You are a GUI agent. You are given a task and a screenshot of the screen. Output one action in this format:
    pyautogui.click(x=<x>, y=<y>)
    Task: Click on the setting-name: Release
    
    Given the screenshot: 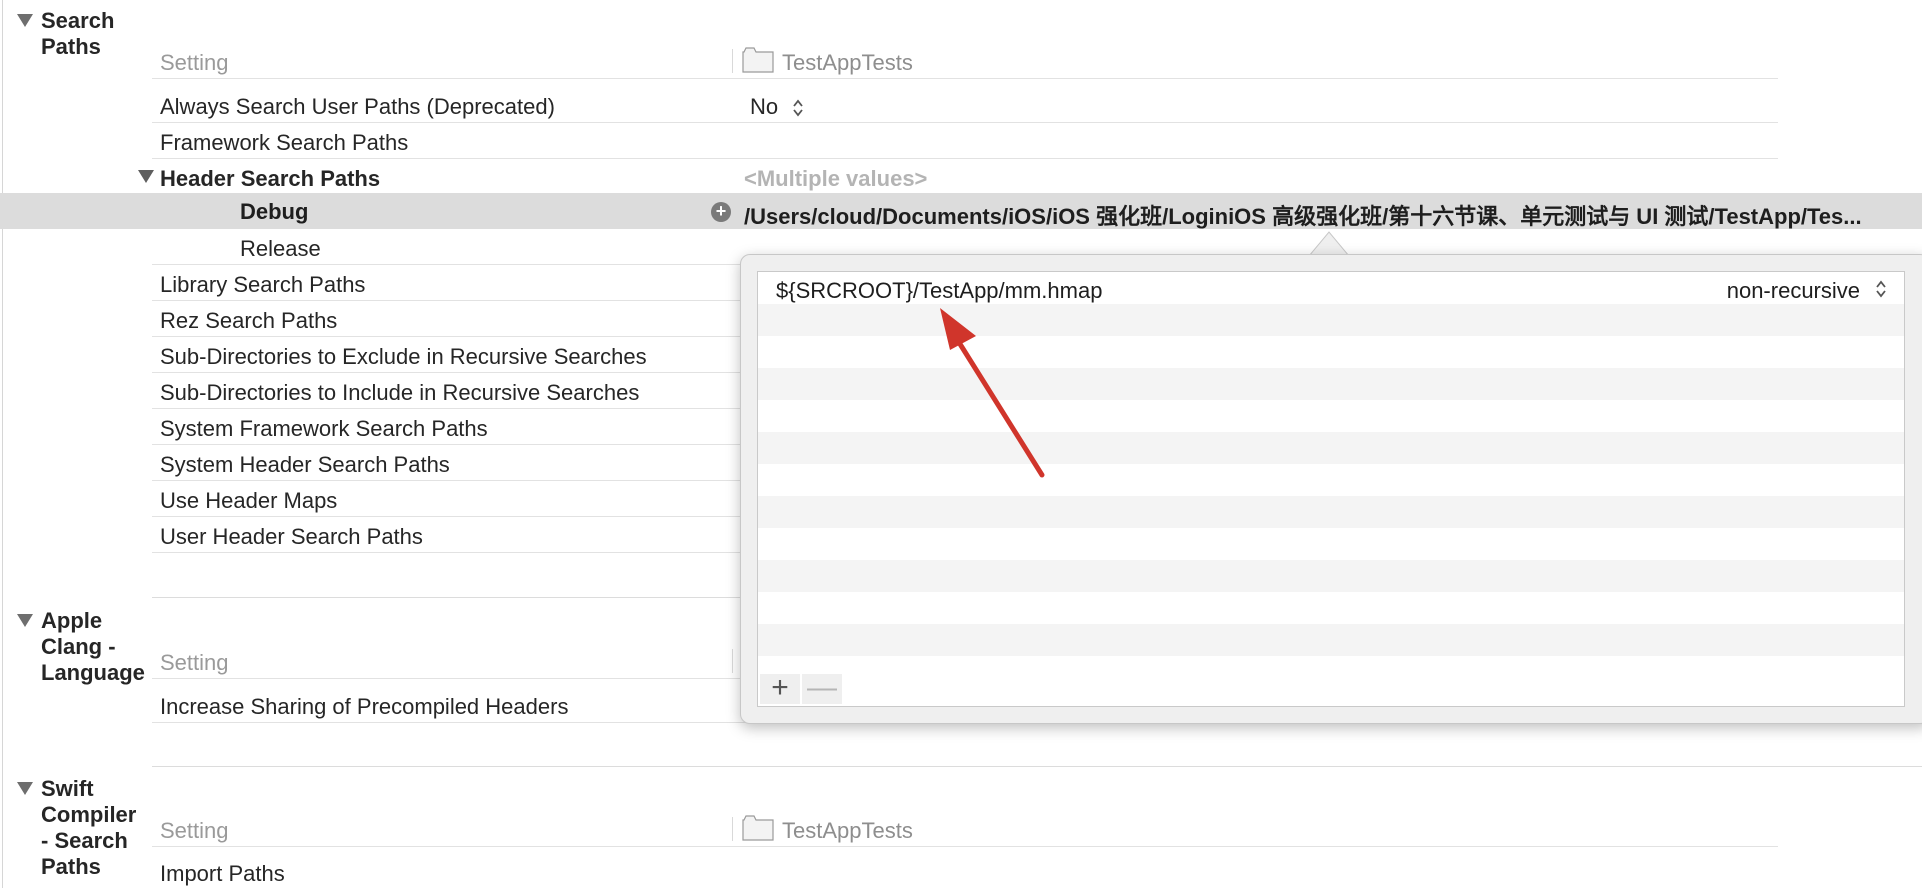 What is the action you would take?
    pyautogui.click(x=280, y=248)
    